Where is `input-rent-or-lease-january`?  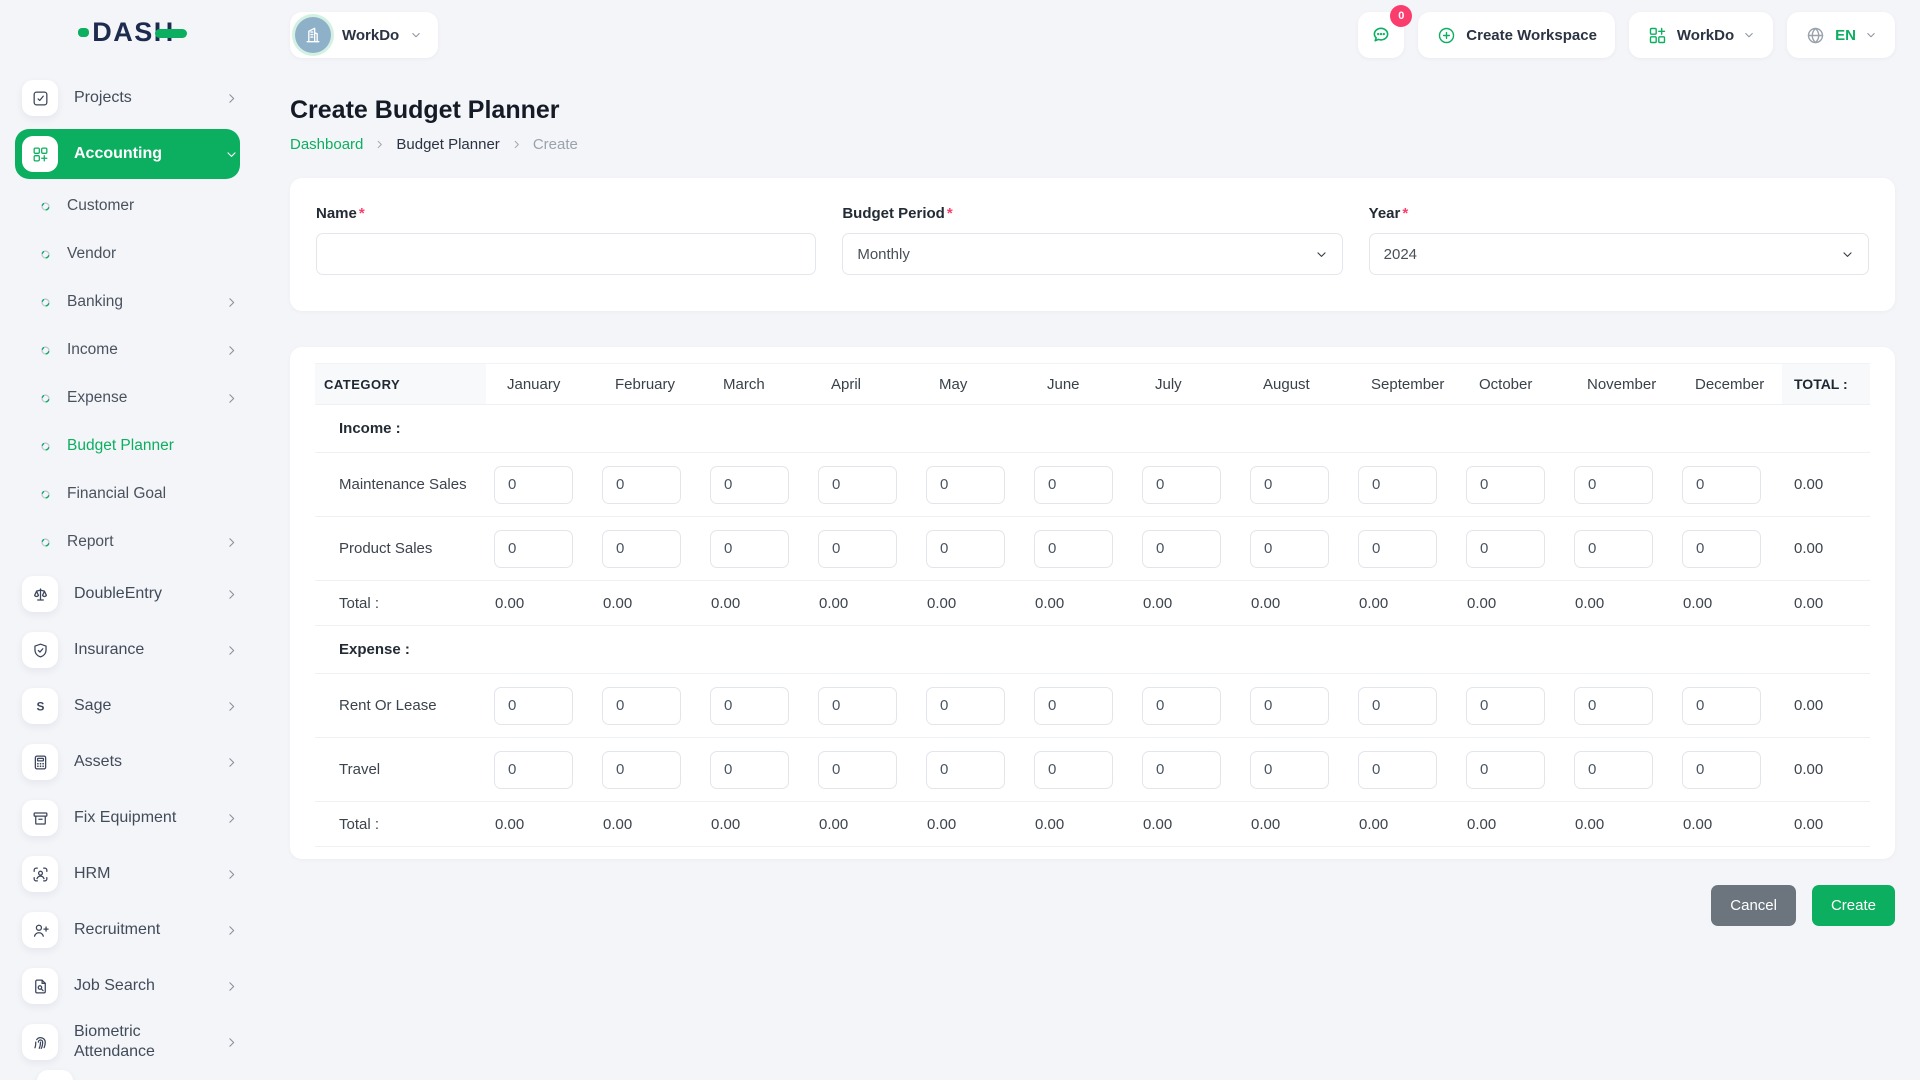
input-rent-or-lease-january is located at coordinates (533, 705).